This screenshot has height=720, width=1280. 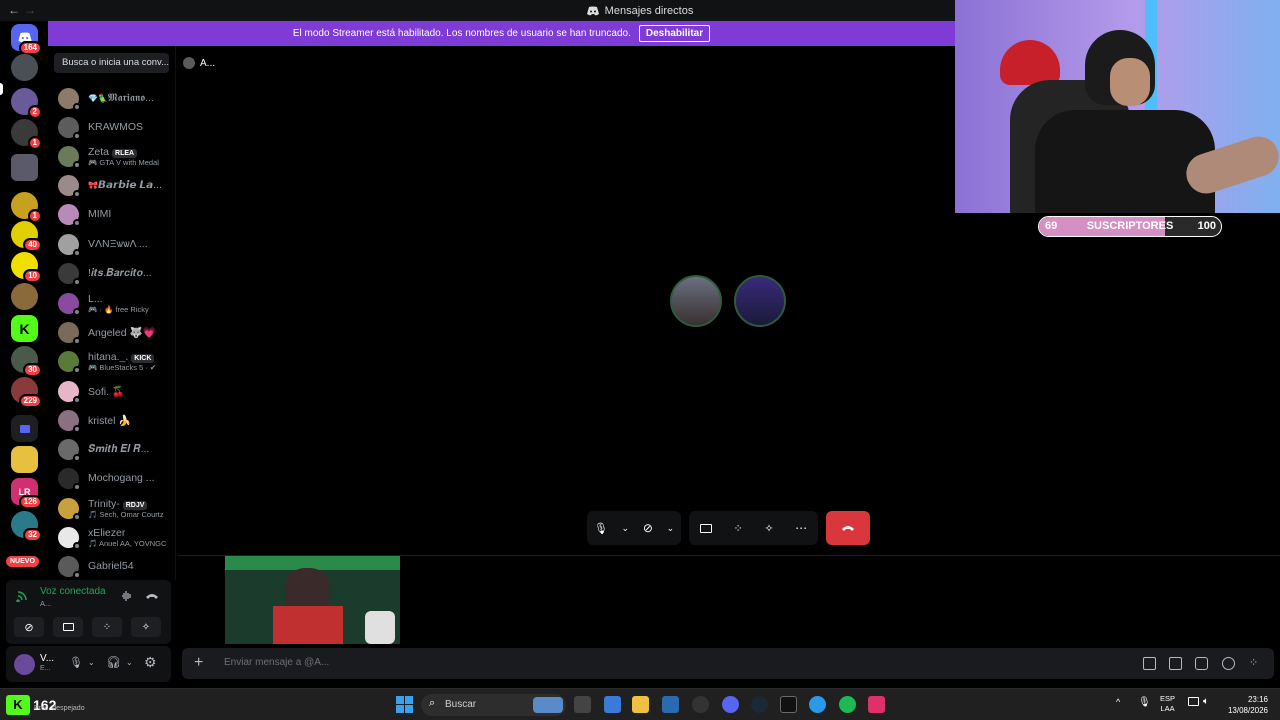 What do you see at coordinates (640, 704) in the screenshot?
I see `file-explorer-icon` at bounding box center [640, 704].